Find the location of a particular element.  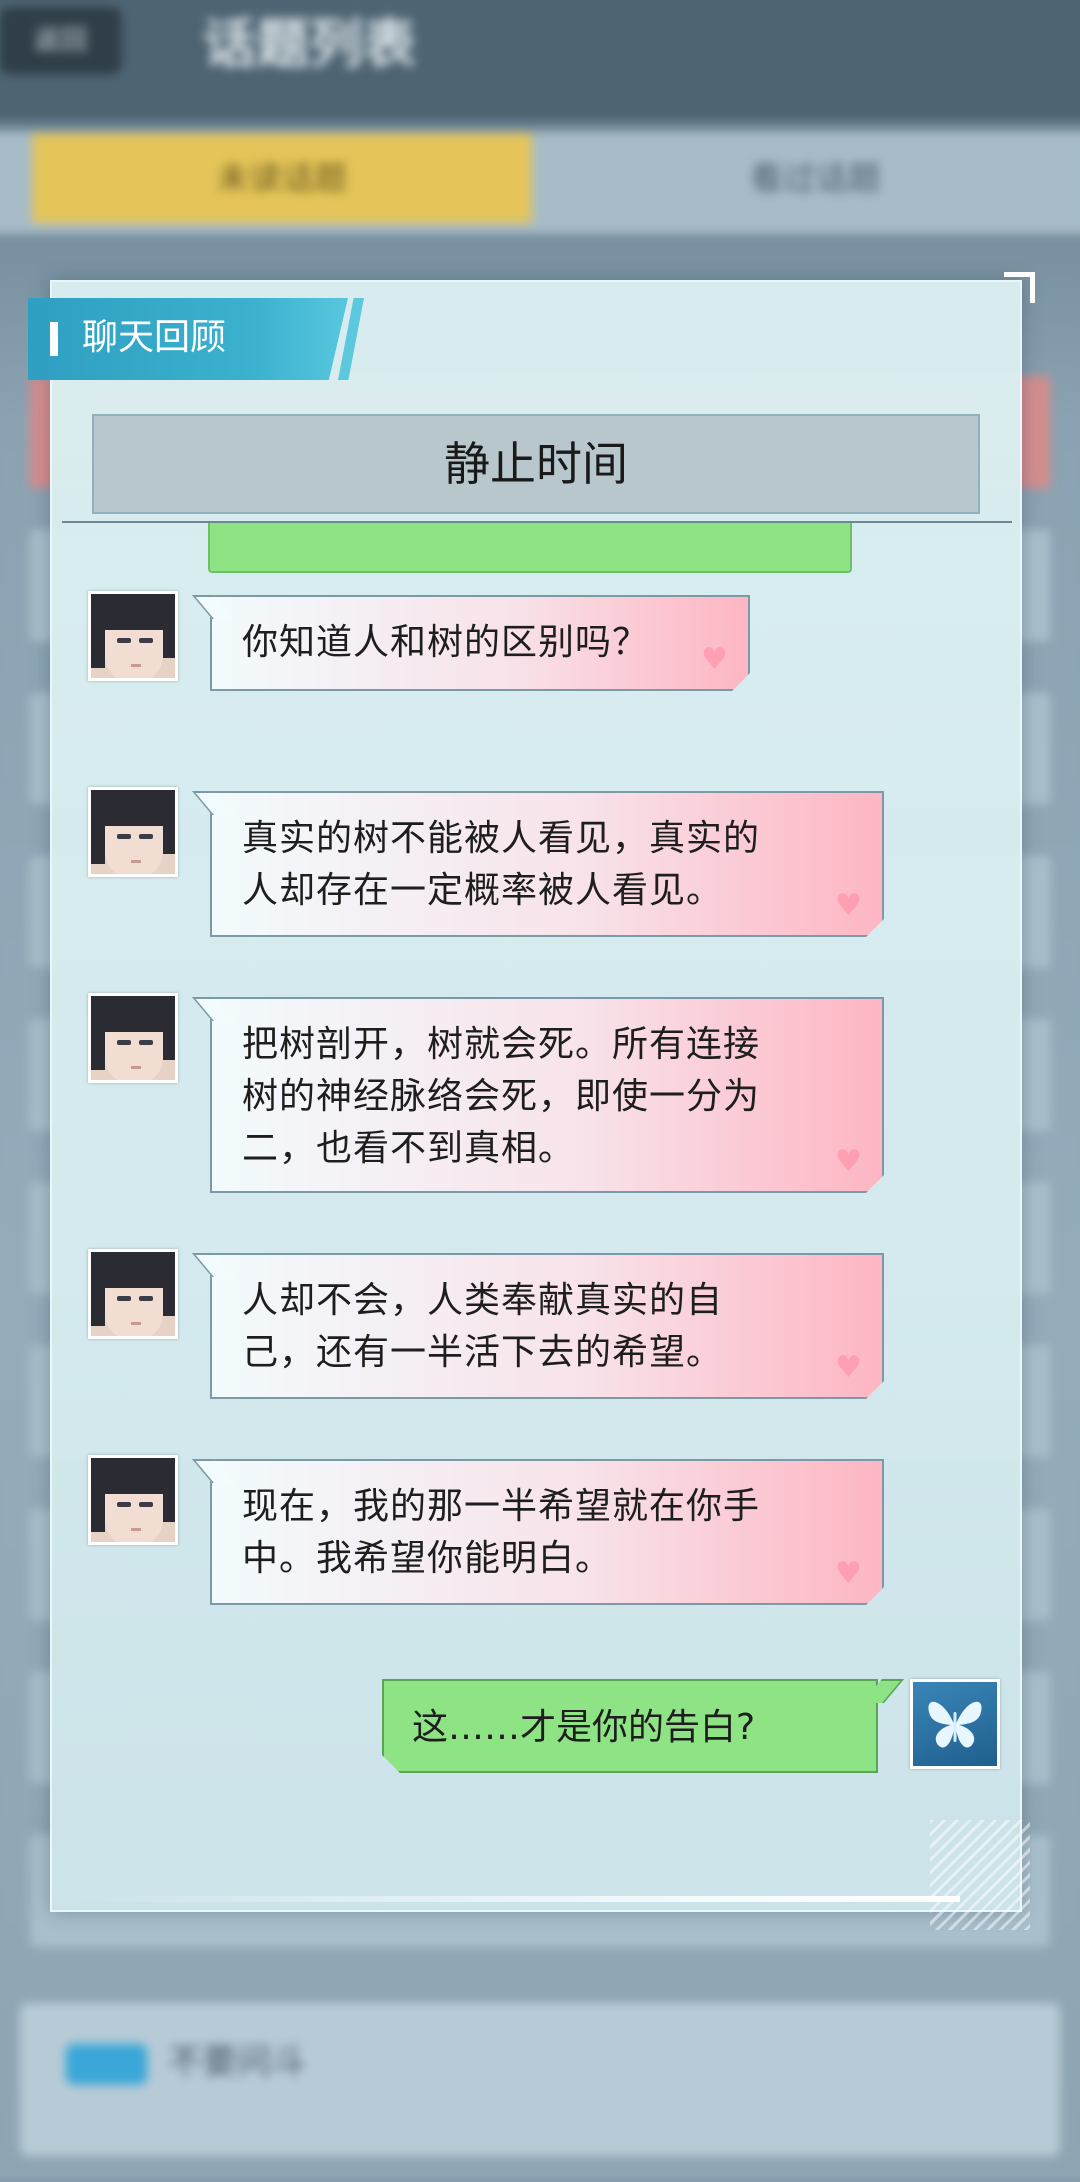

header-tag-bar is located at coordinates (54, 339).